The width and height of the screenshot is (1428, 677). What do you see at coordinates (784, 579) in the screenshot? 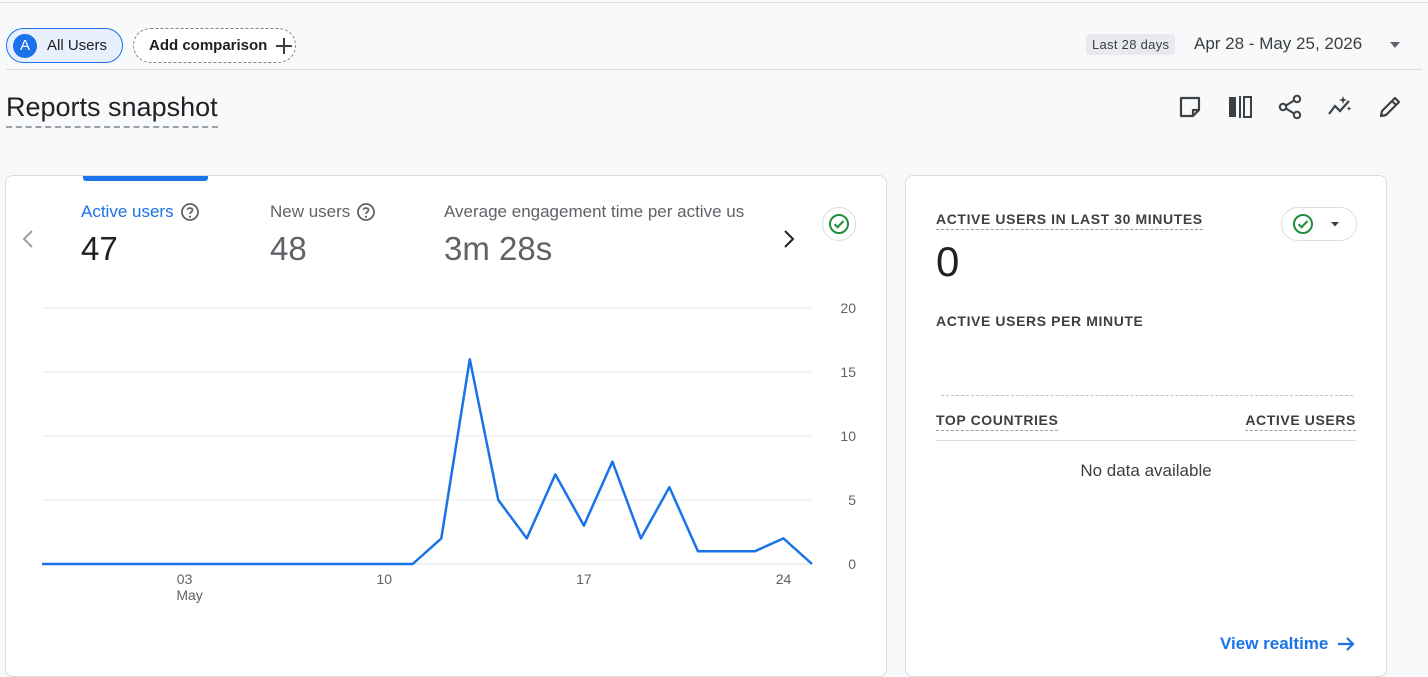
I see `x-tick-label: 24` at bounding box center [784, 579].